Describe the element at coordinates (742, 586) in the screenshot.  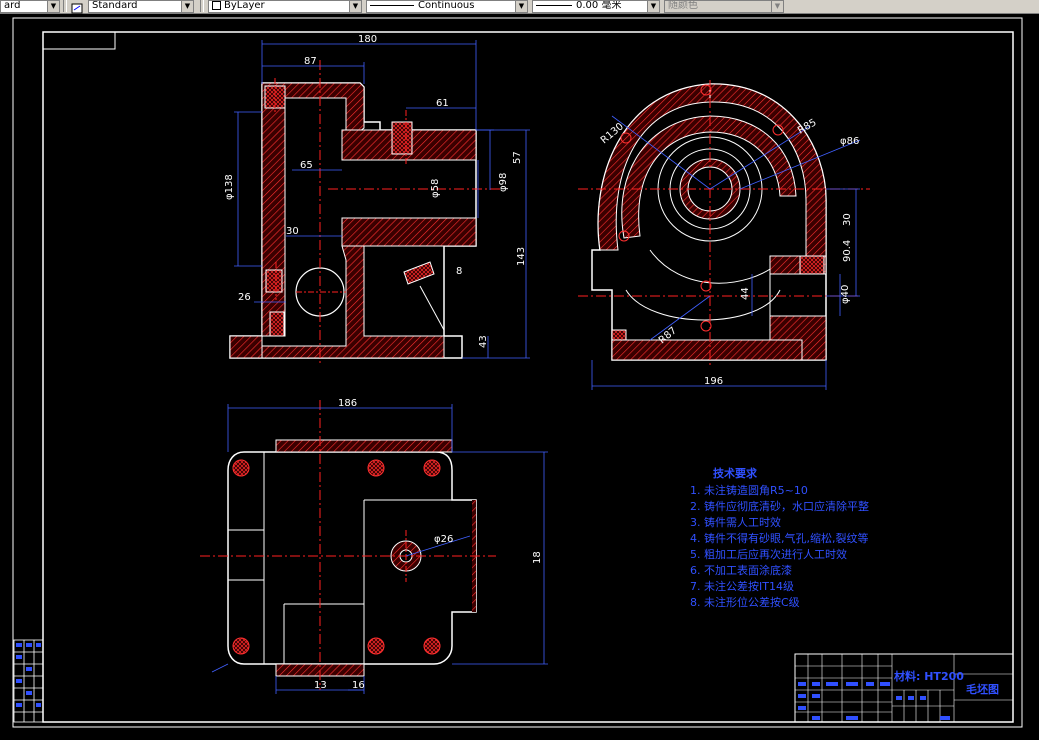
I see `tech-req-item: 7. 未注公差按IT14级` at that location.